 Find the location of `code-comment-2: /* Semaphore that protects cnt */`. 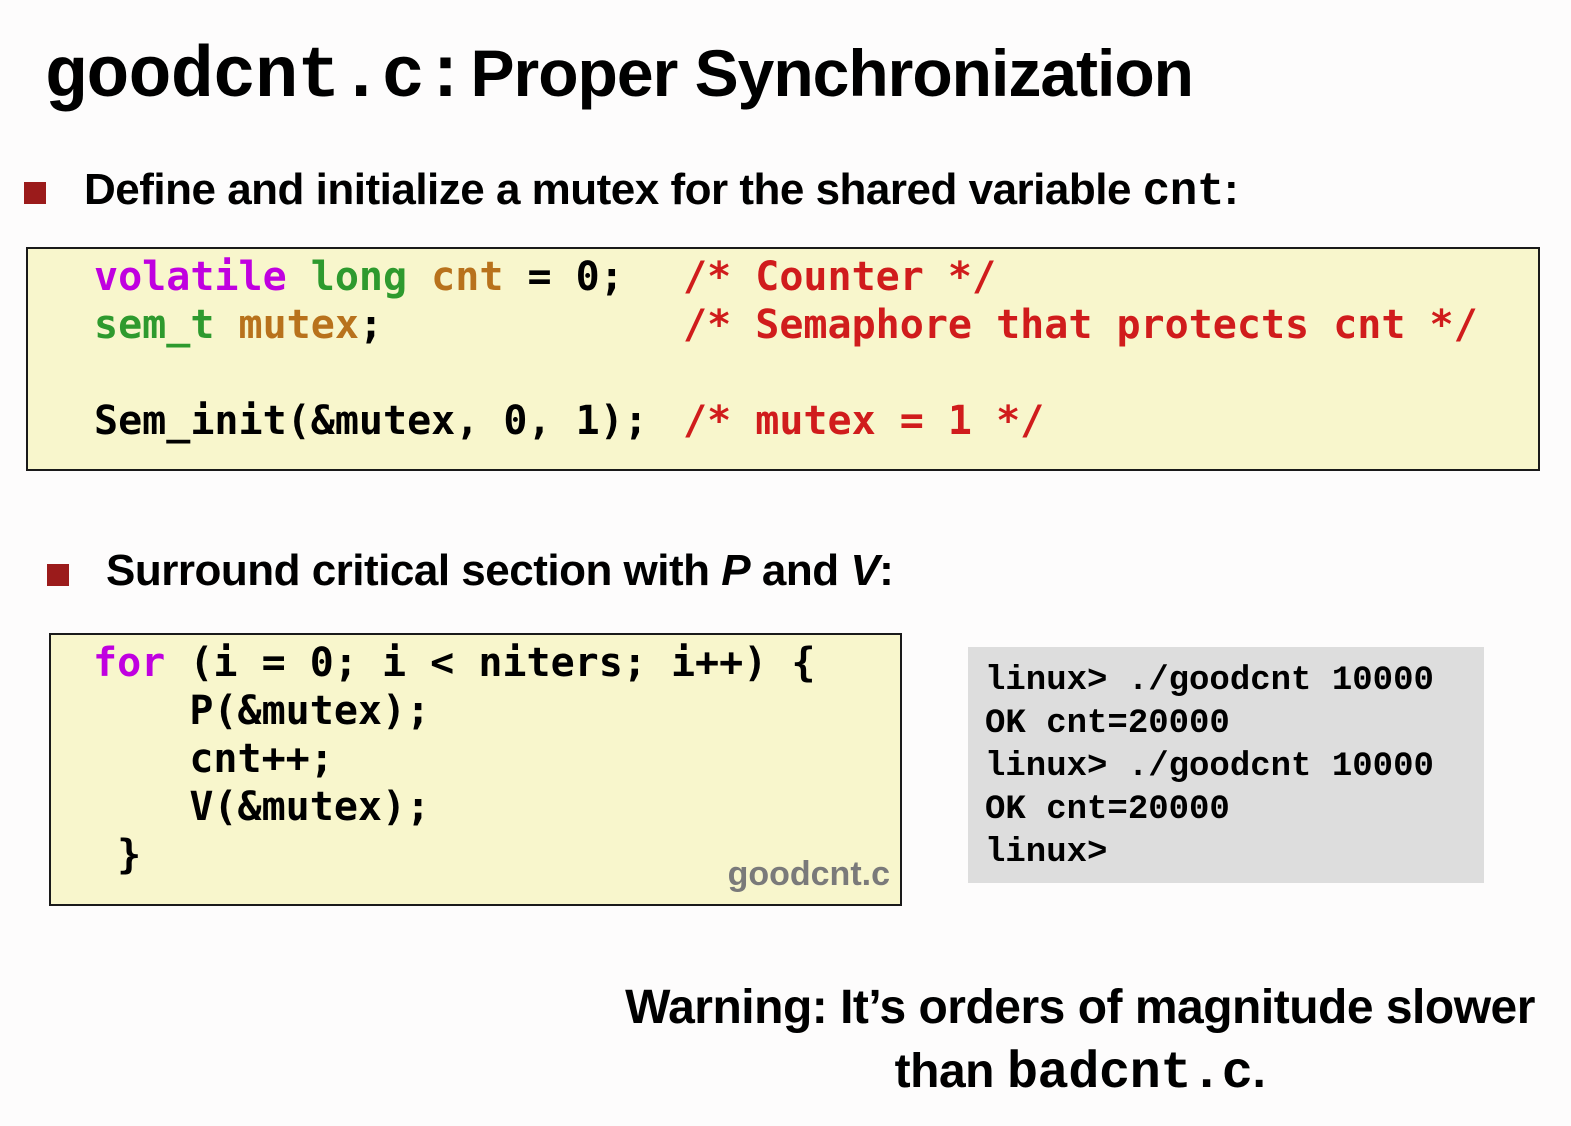

code-comment-2: /* Semaphore that protects cnt */ is located at coordinates (1080, 325).